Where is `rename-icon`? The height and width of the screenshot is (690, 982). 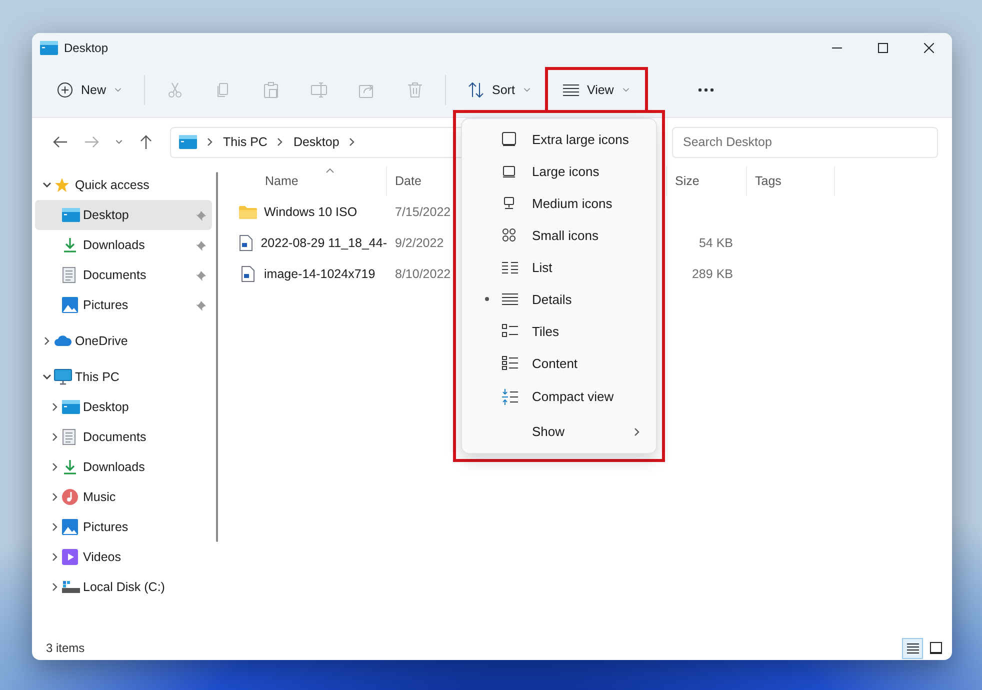
rename-icon is located at coordinates (319, 90).